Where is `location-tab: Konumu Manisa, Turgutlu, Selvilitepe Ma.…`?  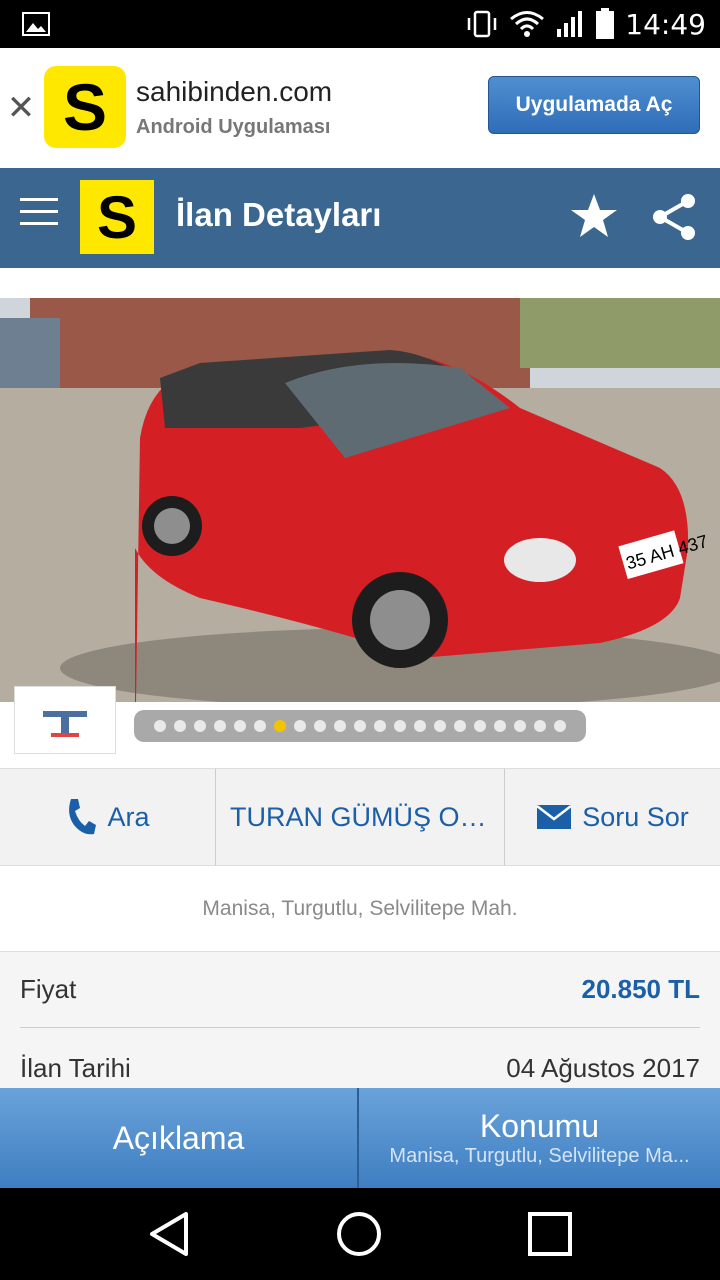 location-tab: Konumu Manisa, Turgutlu, Selvilitepe Ma.… is located at coordinates (539, 1138).